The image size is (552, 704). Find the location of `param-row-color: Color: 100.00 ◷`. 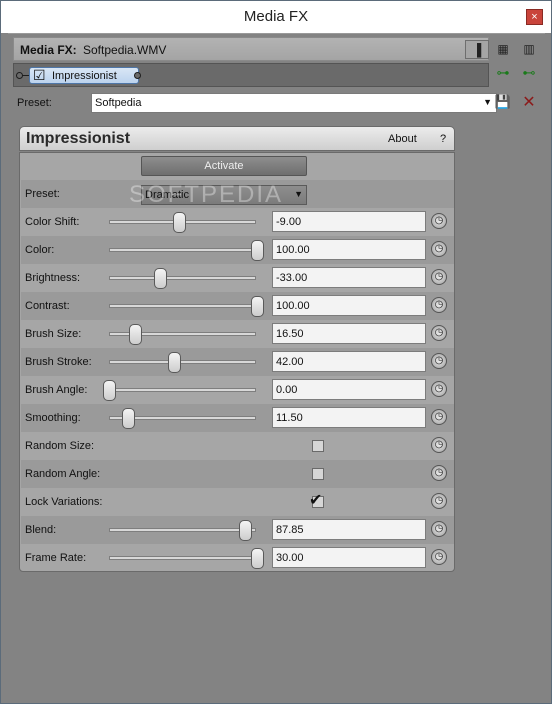

param-row-color: Color: 100.00 ◷ is located at coordinates (237, 250).